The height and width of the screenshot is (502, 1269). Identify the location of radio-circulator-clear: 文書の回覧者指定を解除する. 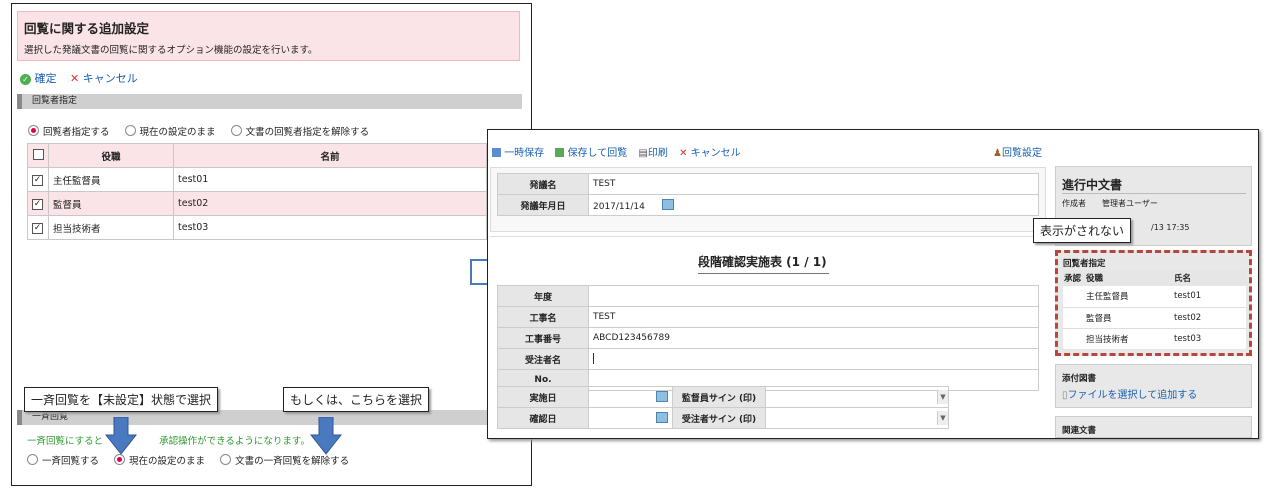
(299, 131).